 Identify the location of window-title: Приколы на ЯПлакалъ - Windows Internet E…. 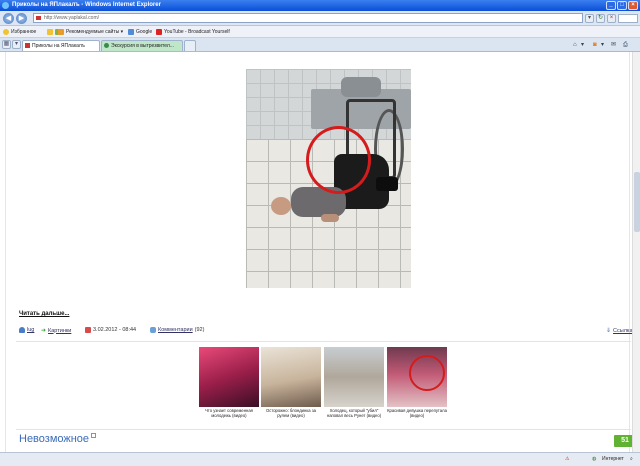
(86, 5).